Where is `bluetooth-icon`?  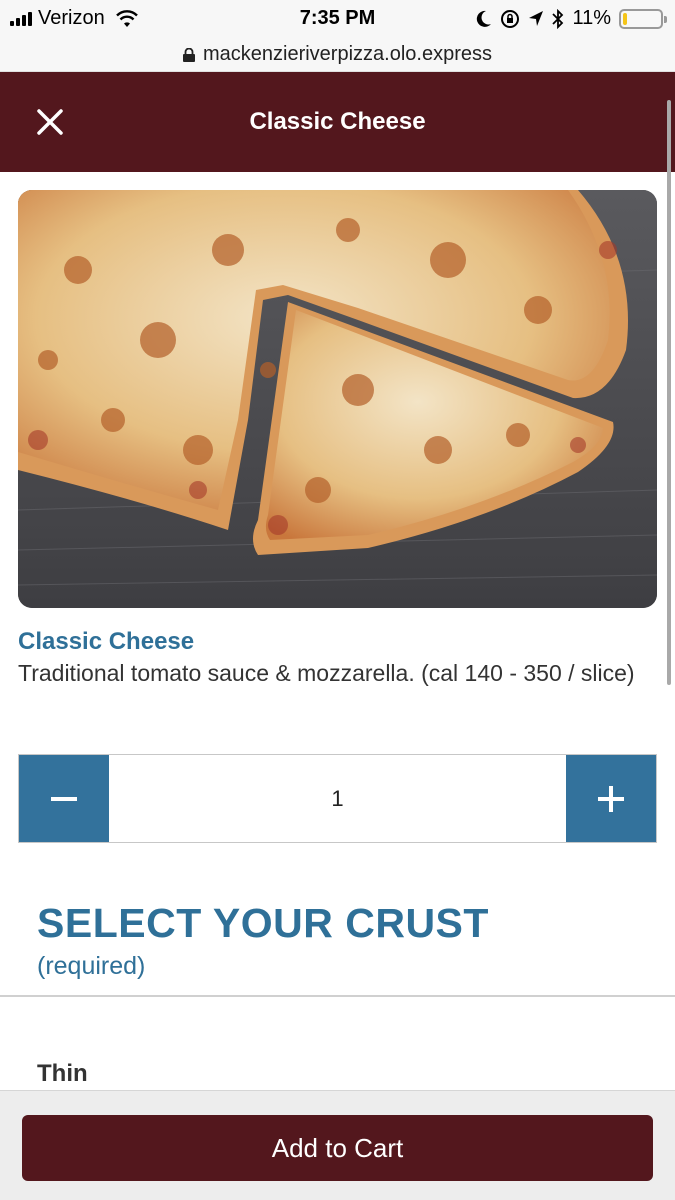 bluetooth-icon is located at coordinates (558, 18).